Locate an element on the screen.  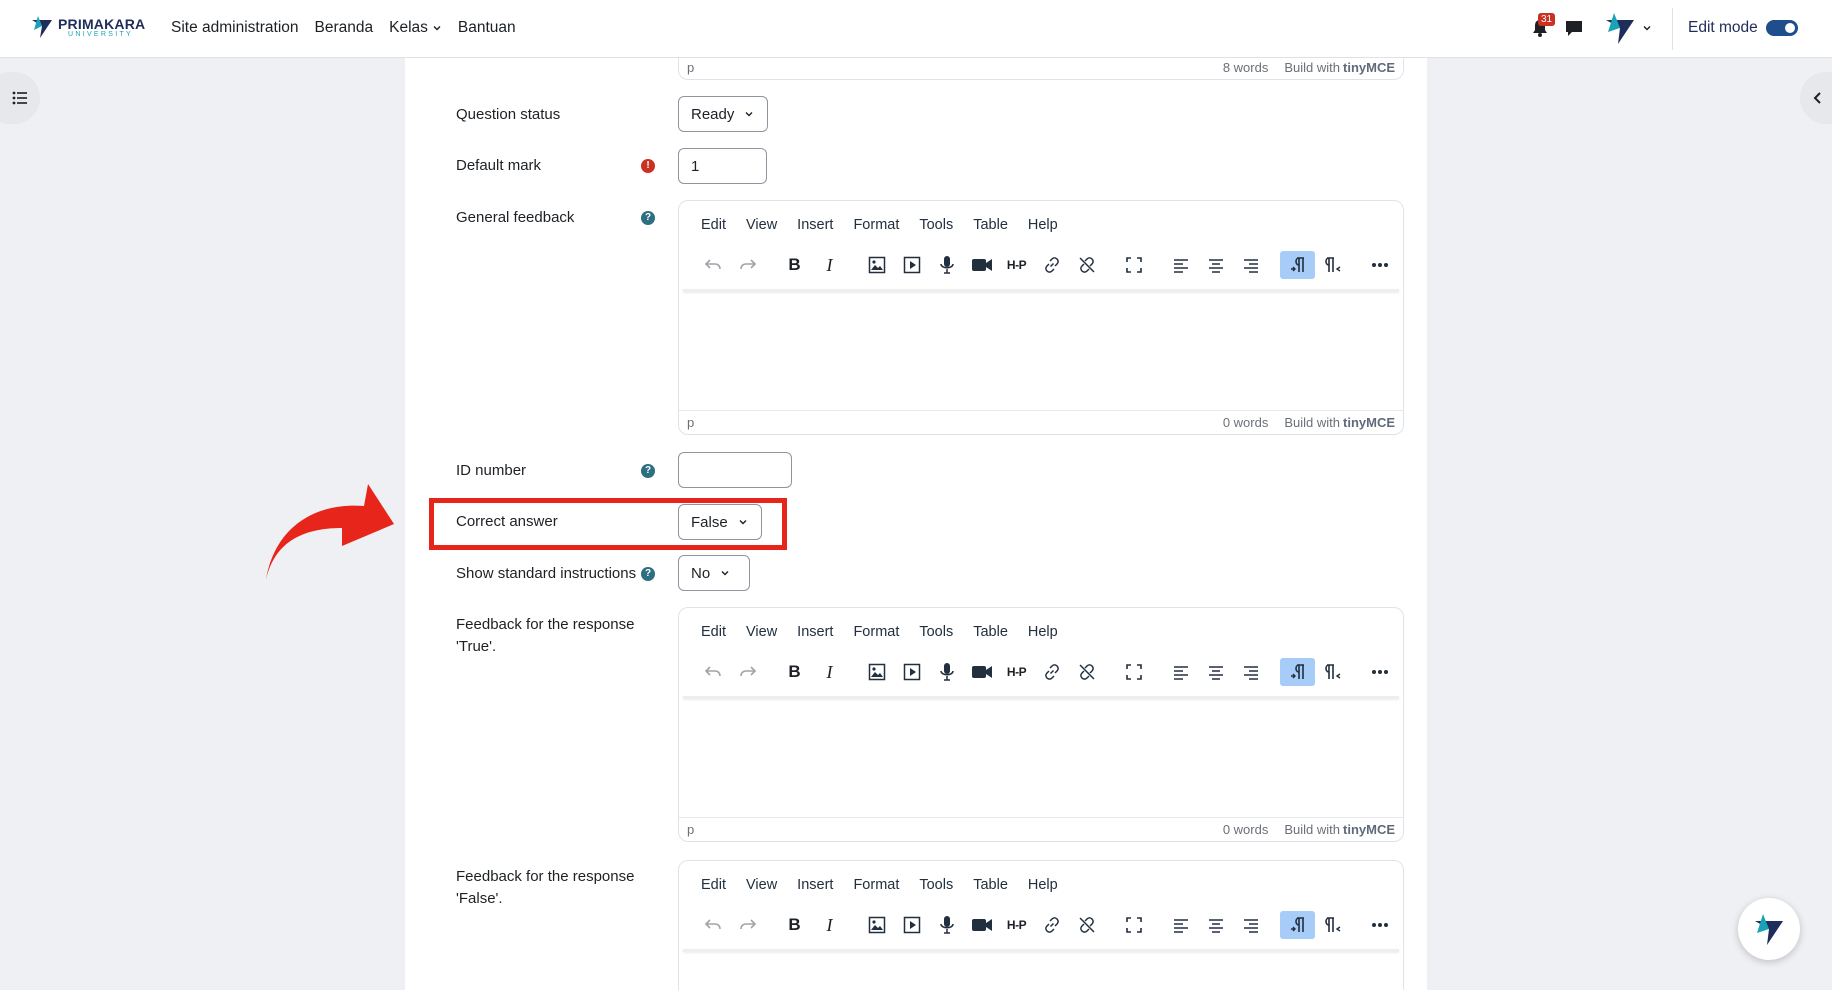
messages-icon is located at coordinates (1574, 28).